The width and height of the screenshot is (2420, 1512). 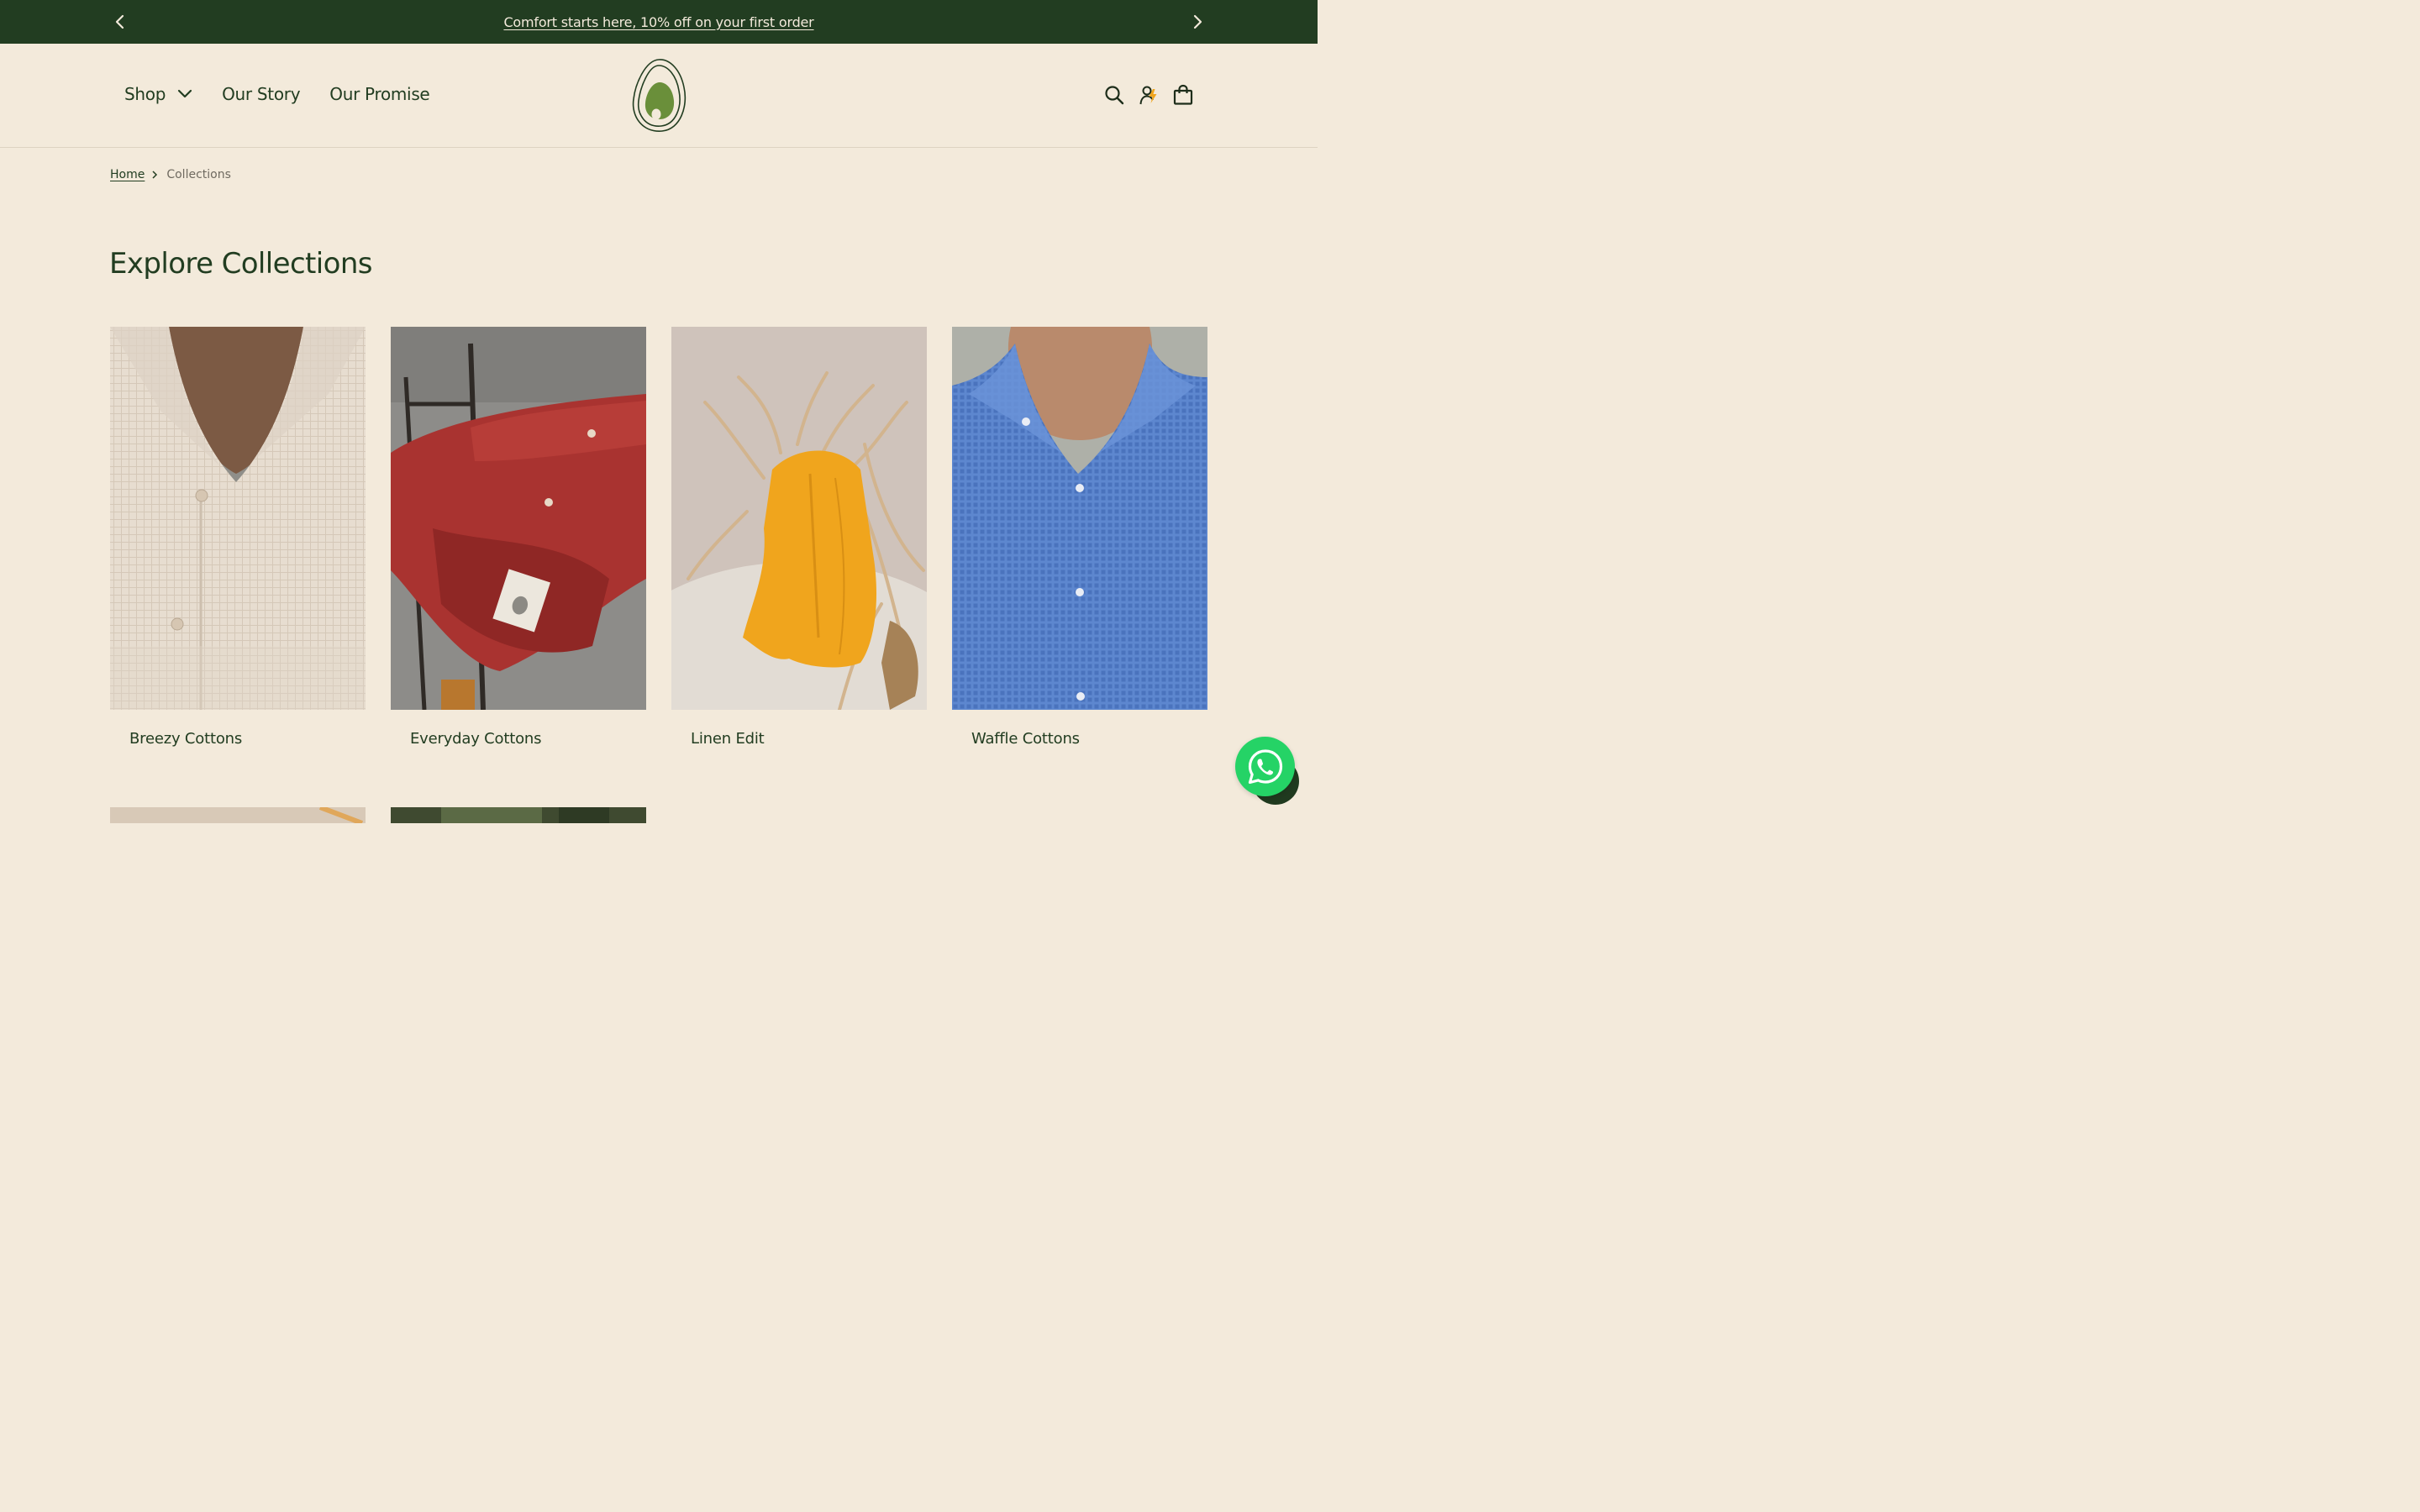 I want to click on collection-card-breezy-cottons: Breezy Cottons, so click(x=238, y=537).